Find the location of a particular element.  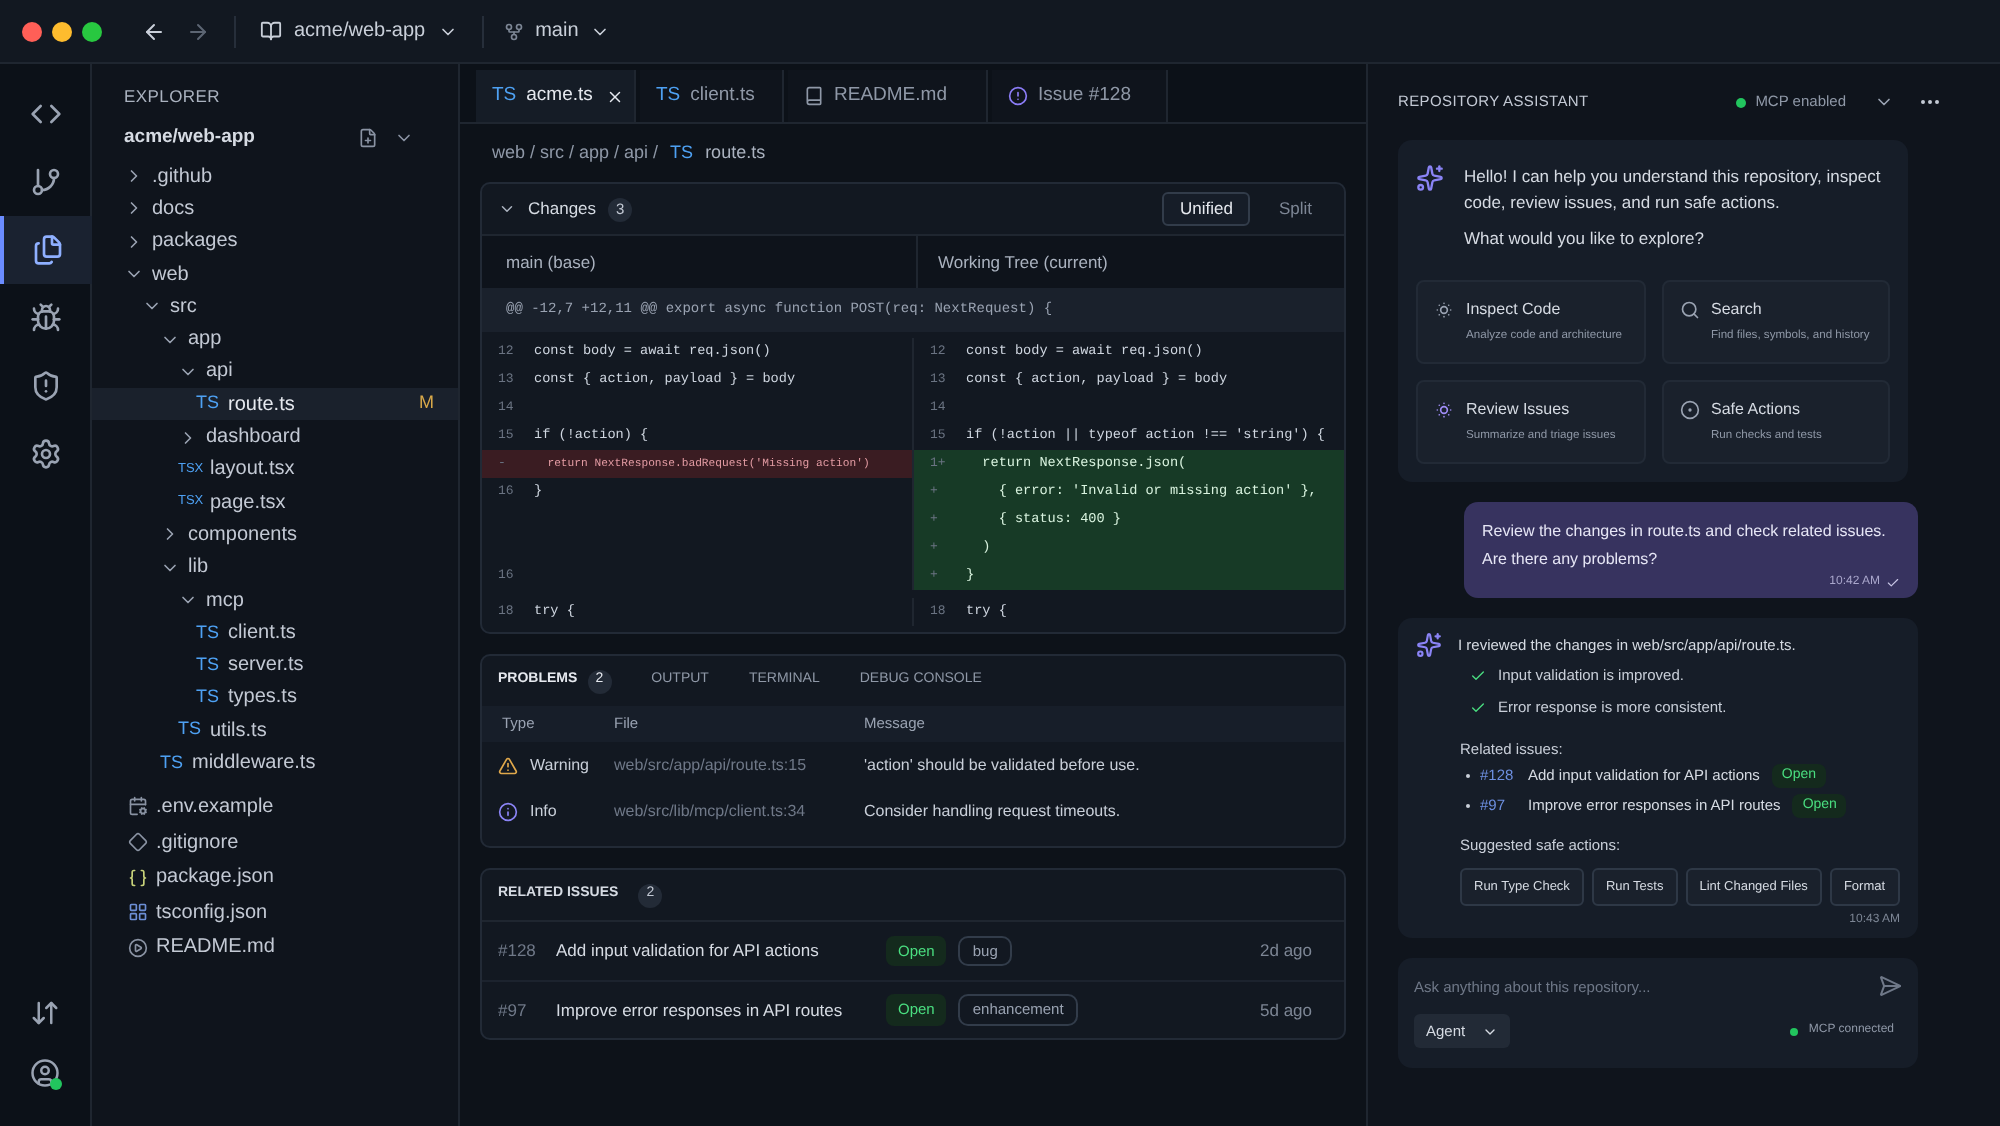

problem-type: Info is located at coordinates (543, 811).